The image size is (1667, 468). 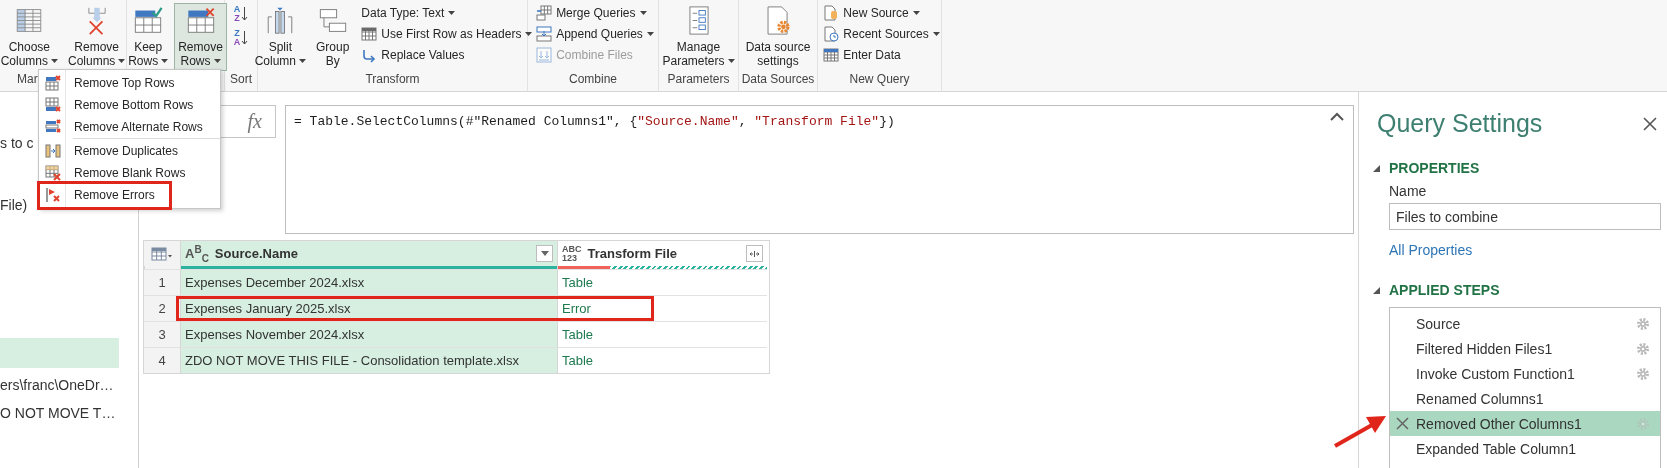 What do you see at coordinates (14, 205) in the screenshot?
I see `query-item: File)` at bounding box center [14, 205].